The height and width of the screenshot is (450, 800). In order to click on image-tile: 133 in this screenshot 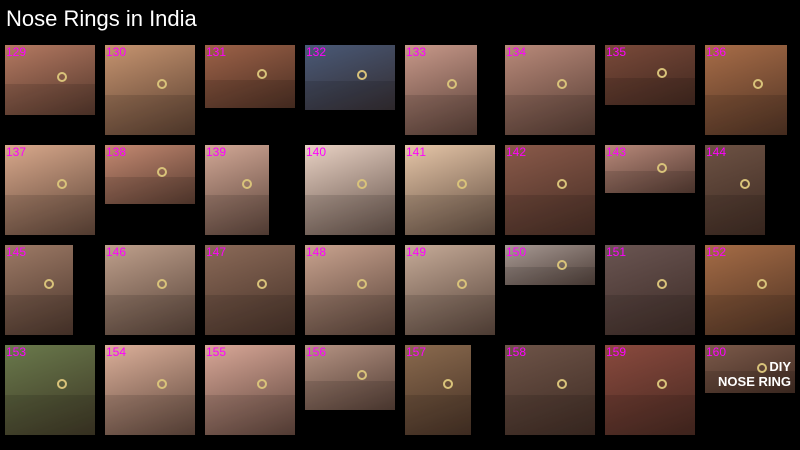, I will do `click(441, 90)`.